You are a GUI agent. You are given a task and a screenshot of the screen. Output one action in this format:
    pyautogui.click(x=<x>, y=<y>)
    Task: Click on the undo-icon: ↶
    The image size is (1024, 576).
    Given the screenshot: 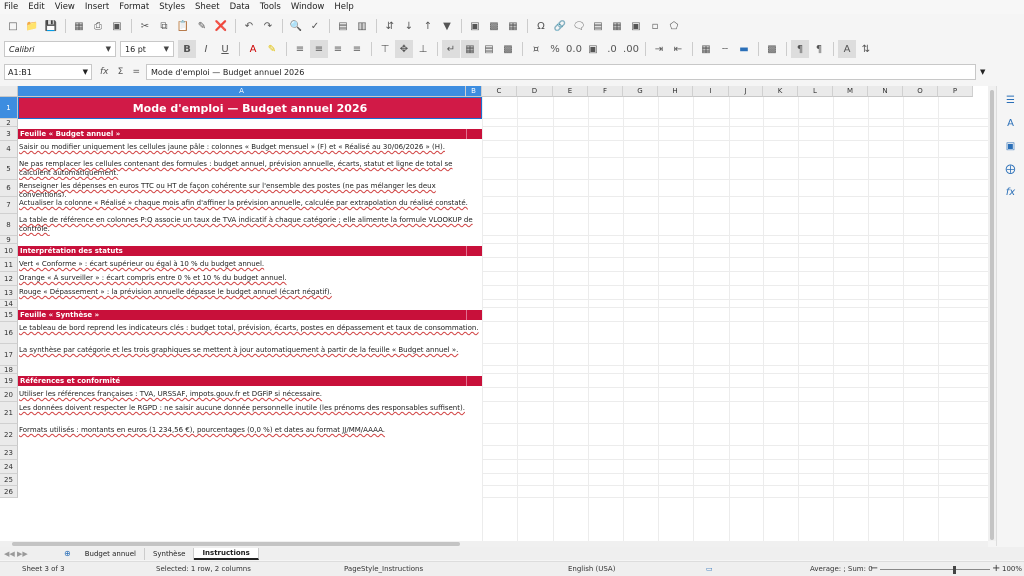 What is the action you would take?
    pyautogui.click(x=249, y=26)
    